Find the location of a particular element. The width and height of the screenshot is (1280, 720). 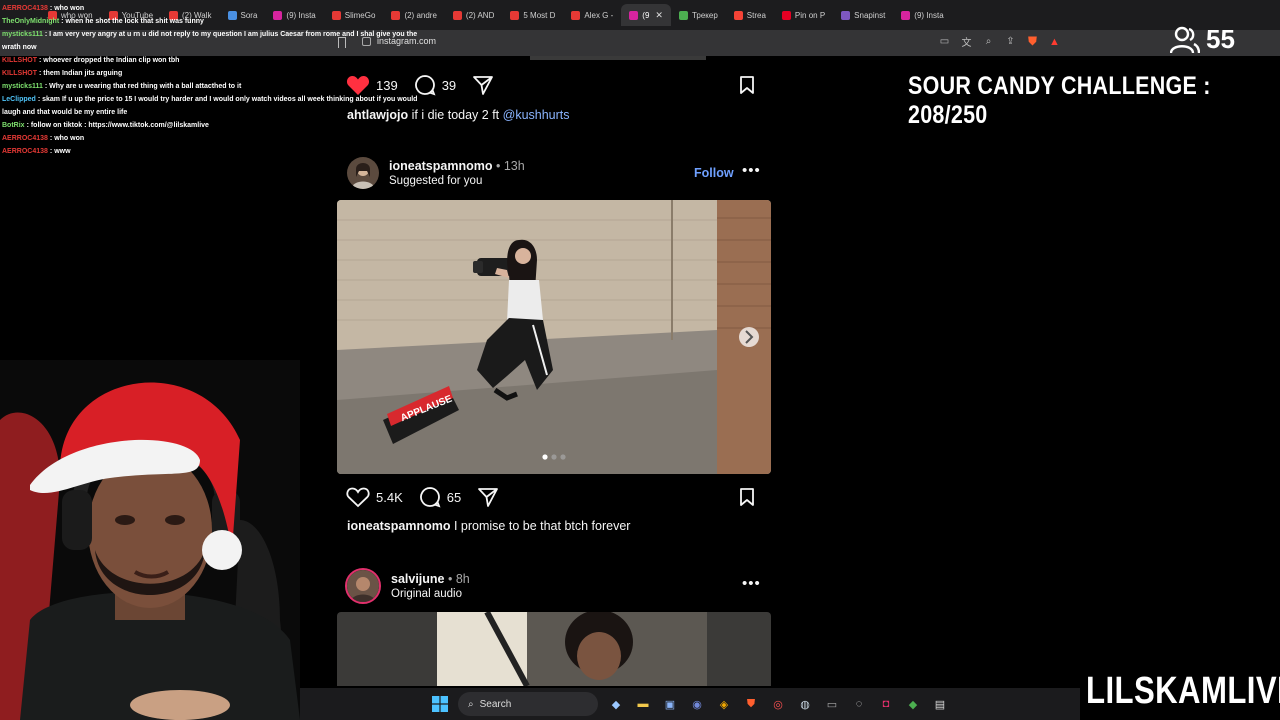

tab-label: 5 Most D is located at coordinates (539, 15).